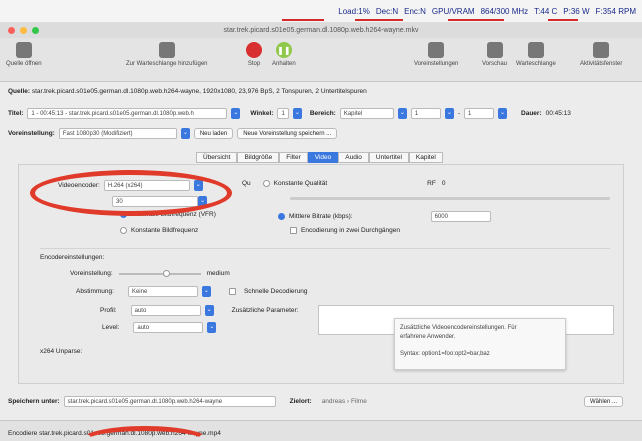 This screenshot has height=441, width=642. I want to click on film-icon, so click(23, 50).